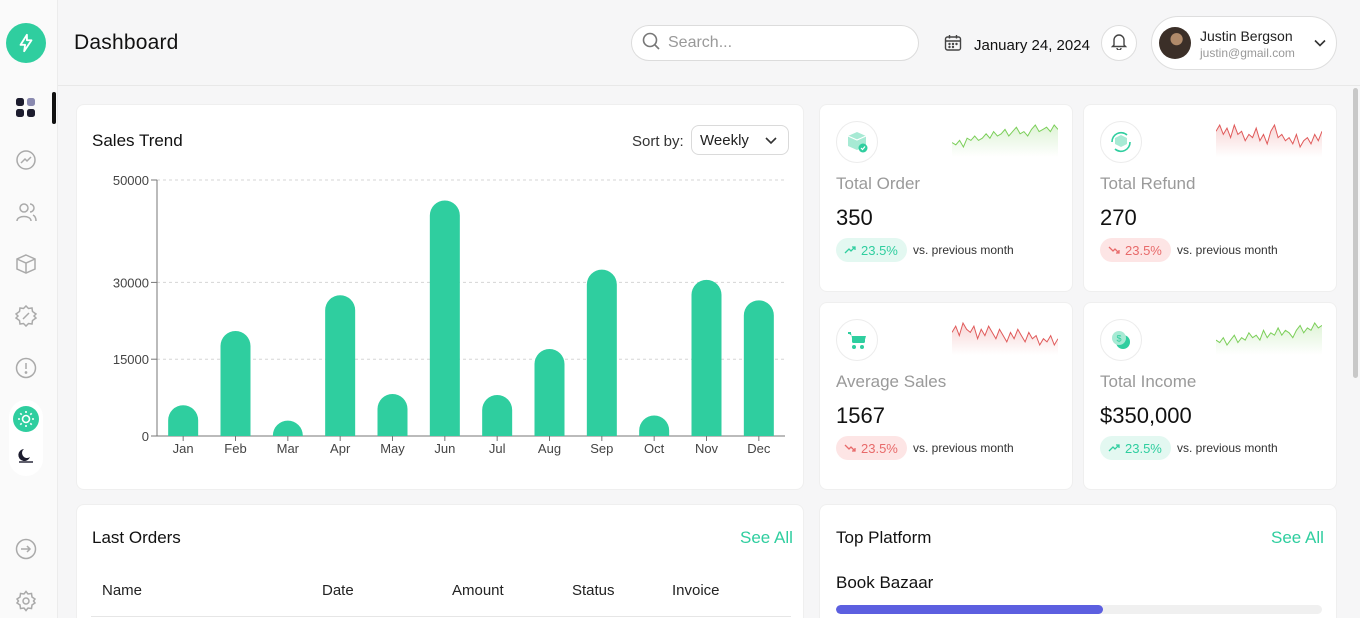 This screenshot has height=618, width=1360. I want to click on stat-label: Average Sales, so click(891, 381).